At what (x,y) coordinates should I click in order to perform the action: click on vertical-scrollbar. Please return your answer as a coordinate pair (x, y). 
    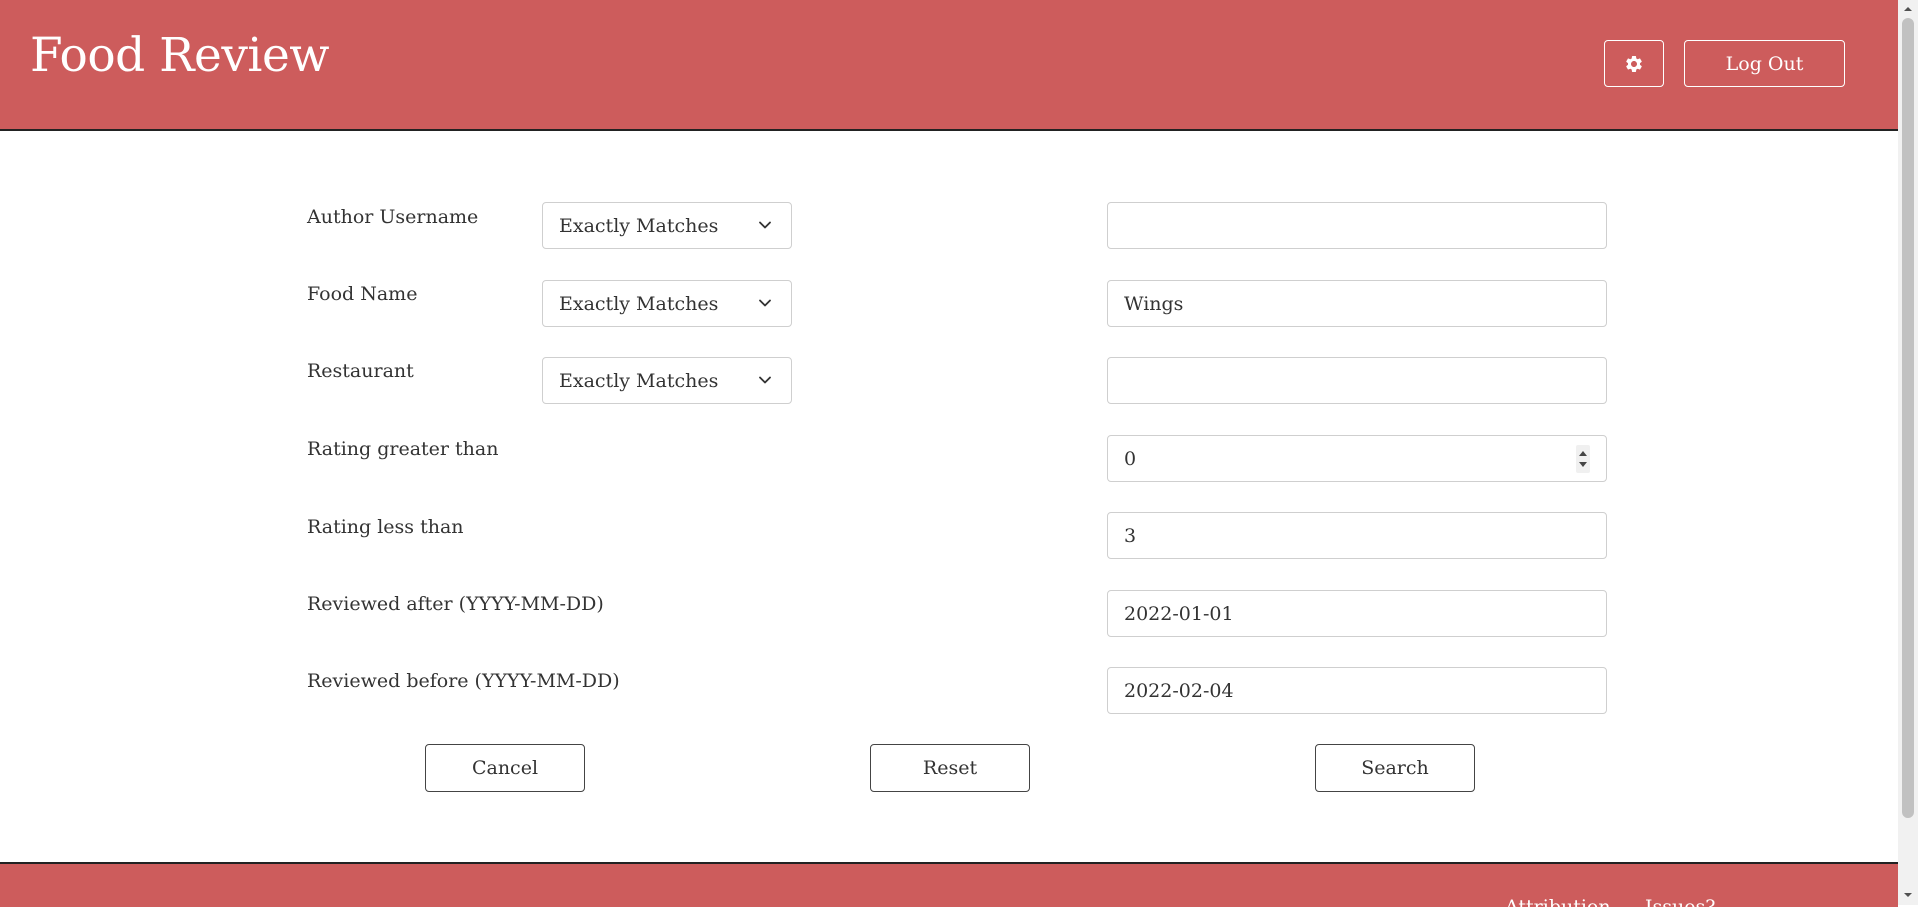
    Looking at the image, I should click on (1908, 452).